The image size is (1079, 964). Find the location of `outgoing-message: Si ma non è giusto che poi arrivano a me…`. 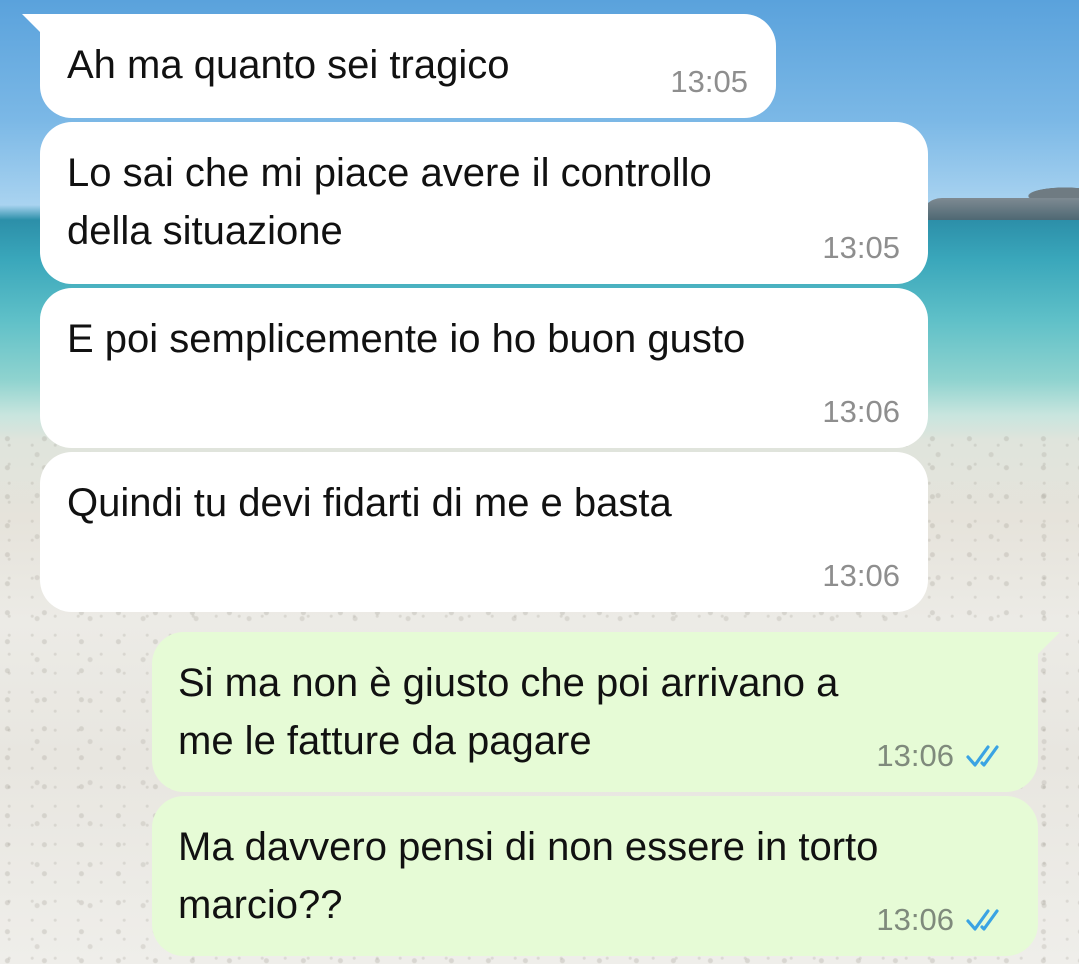

outgoing-message: Si ma non è giusto che poi arrivano a me… is located at coordinates (595, 712).